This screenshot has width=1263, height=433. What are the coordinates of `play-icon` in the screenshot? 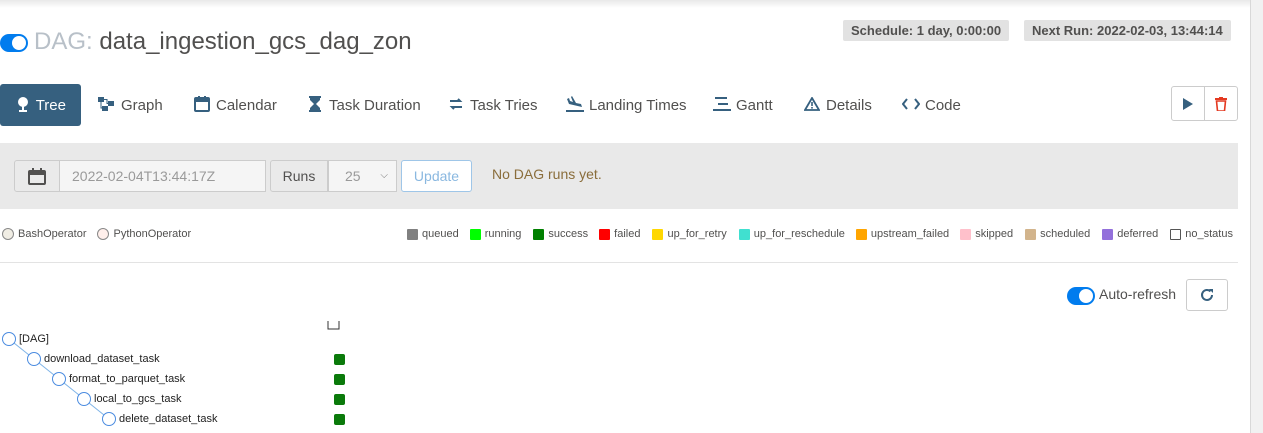 It's located at (1188, 103).